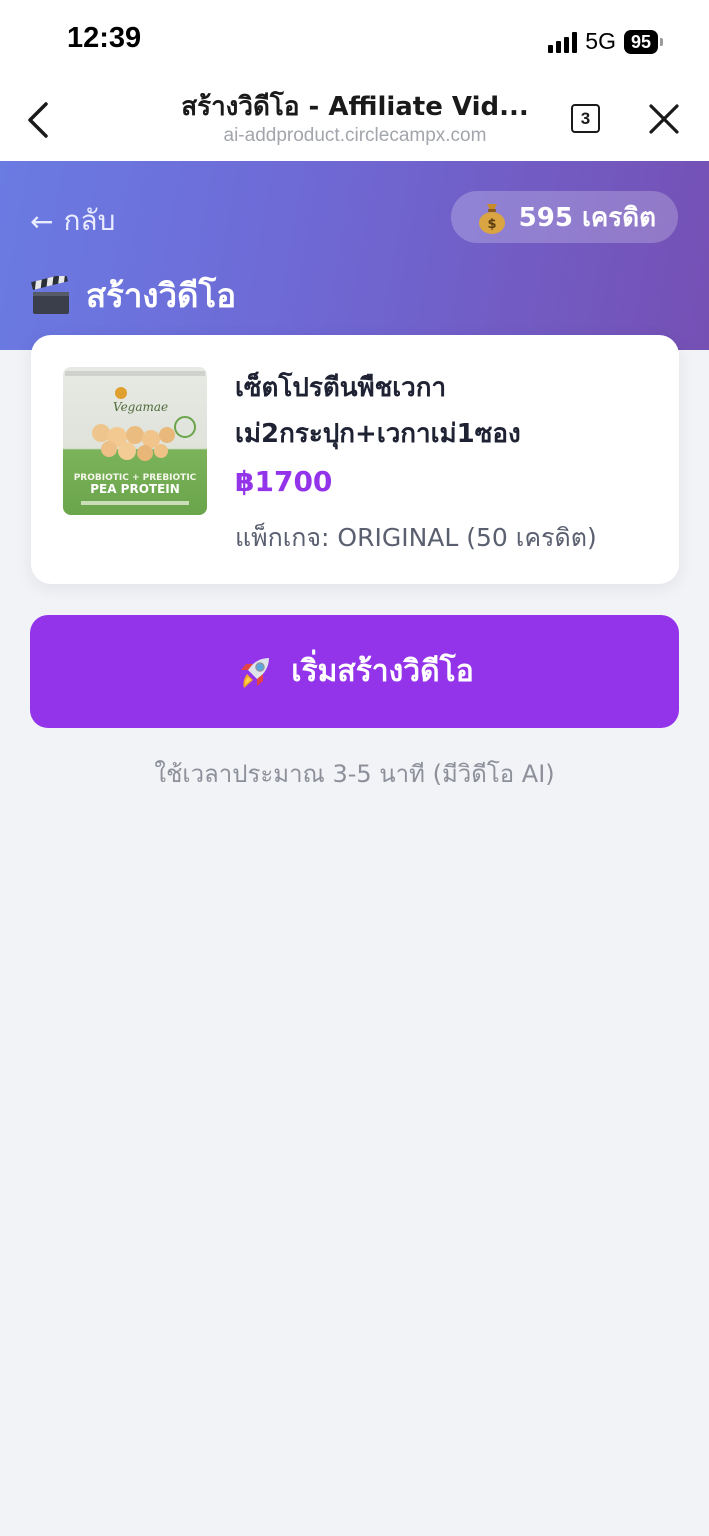 The width and height of the screenshot is (709, 1536). Describe the element at coordinates (255, 672) in the screenshot. I see `rocket-icon` at that location.